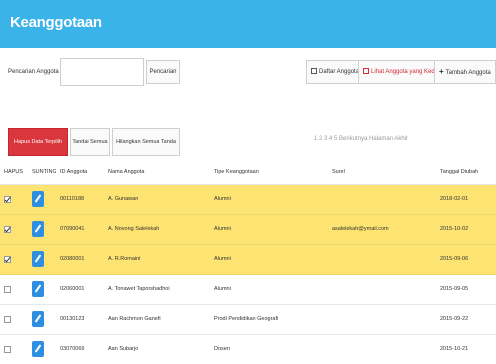 This screenshot has width=496, height=364. I want to click on add-member-button: + Tambah Anggota, so click(465, 72).